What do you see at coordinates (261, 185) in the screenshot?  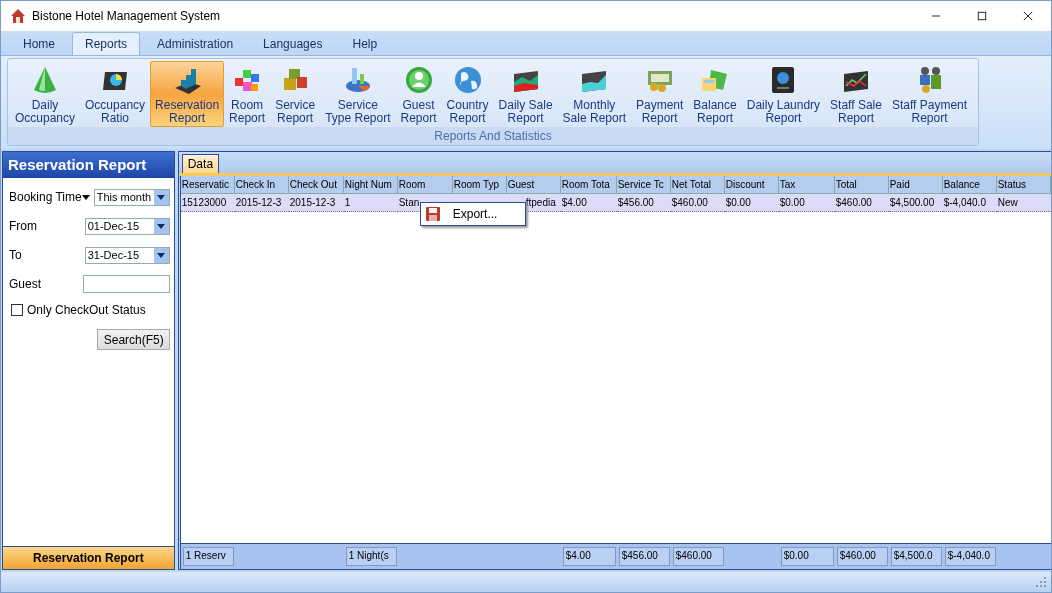 I see `column-header: Check In` at bounding box center [261, 185].